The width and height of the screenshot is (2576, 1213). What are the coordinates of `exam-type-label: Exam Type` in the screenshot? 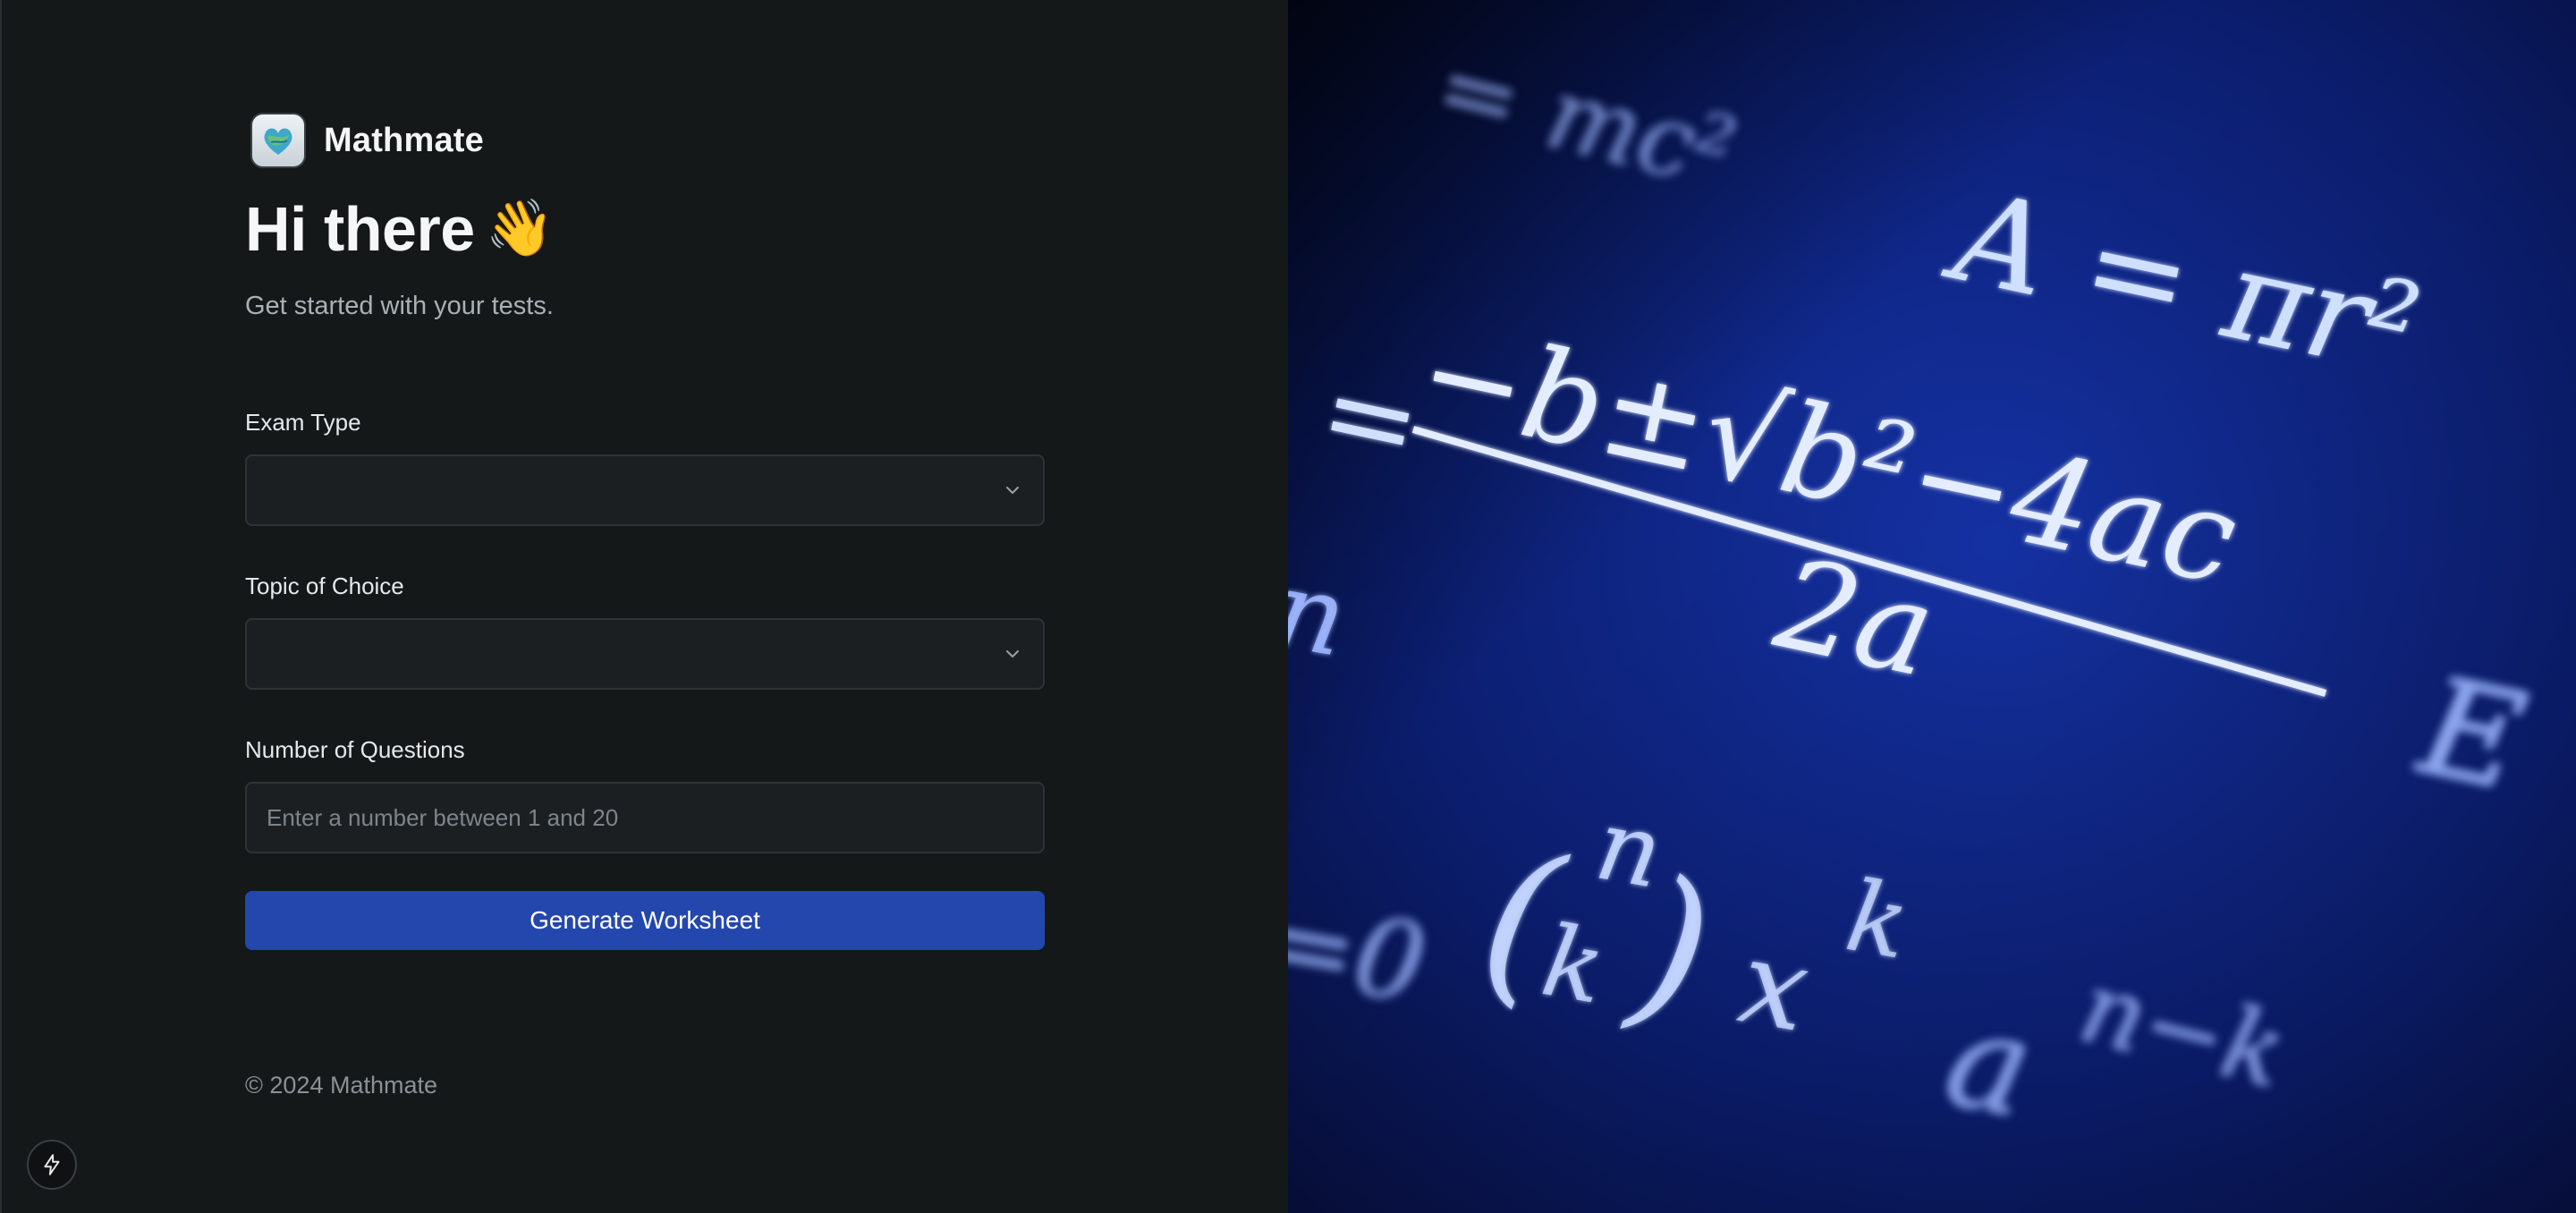 It's located at (303, 422).